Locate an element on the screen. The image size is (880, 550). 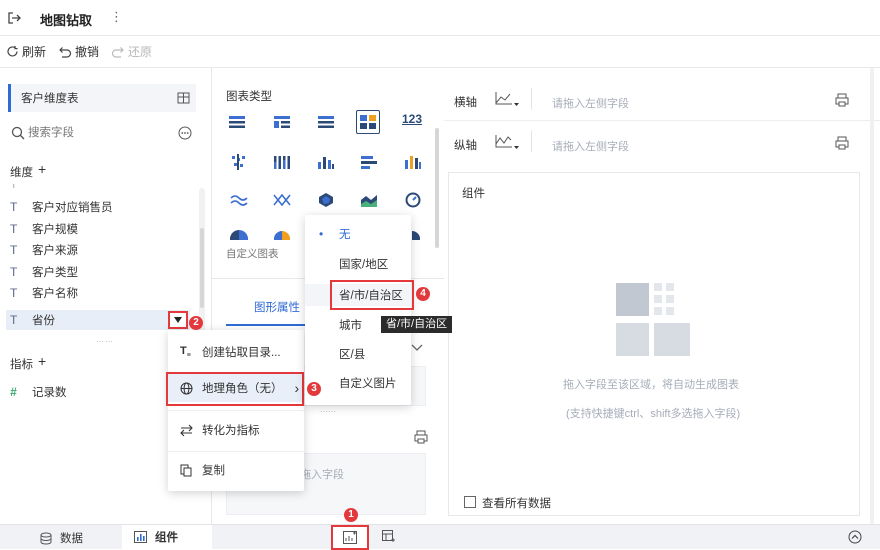
geo-option-country: 国家/地区 is located at coordinates (358, 264).